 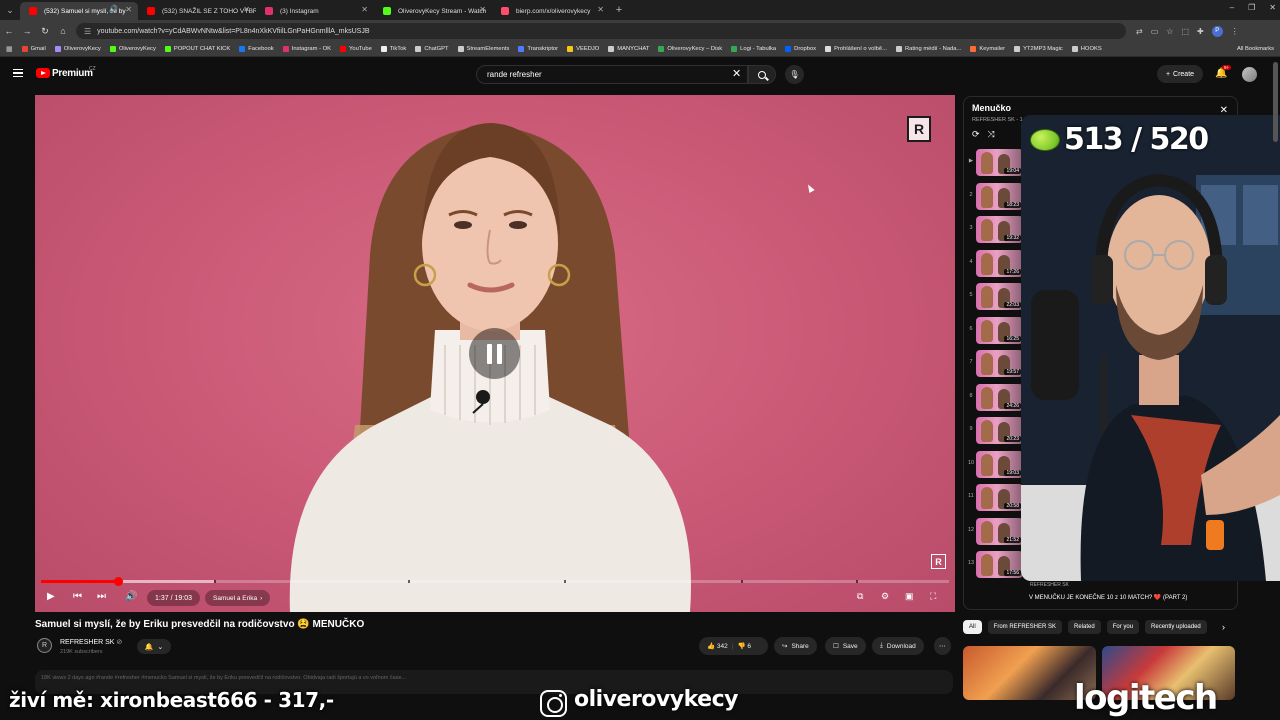 What do you see at coordinates (91, 642) in the screenshot?
I see `channel-name: REFRESHER SK ⊘` at bounding box center [91, 642].